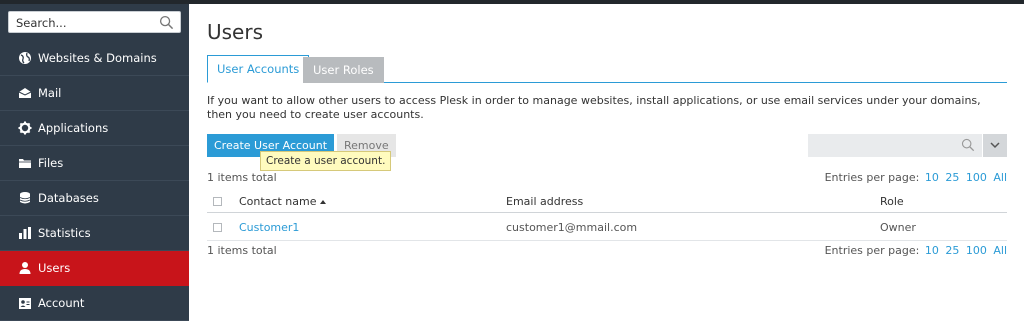 This screenshot has width=1024, height=321. What do you see at coordinates (269, 227) in the screenshot?
I see `contact-name-link: Customer1` at bounding box center [269, 227].